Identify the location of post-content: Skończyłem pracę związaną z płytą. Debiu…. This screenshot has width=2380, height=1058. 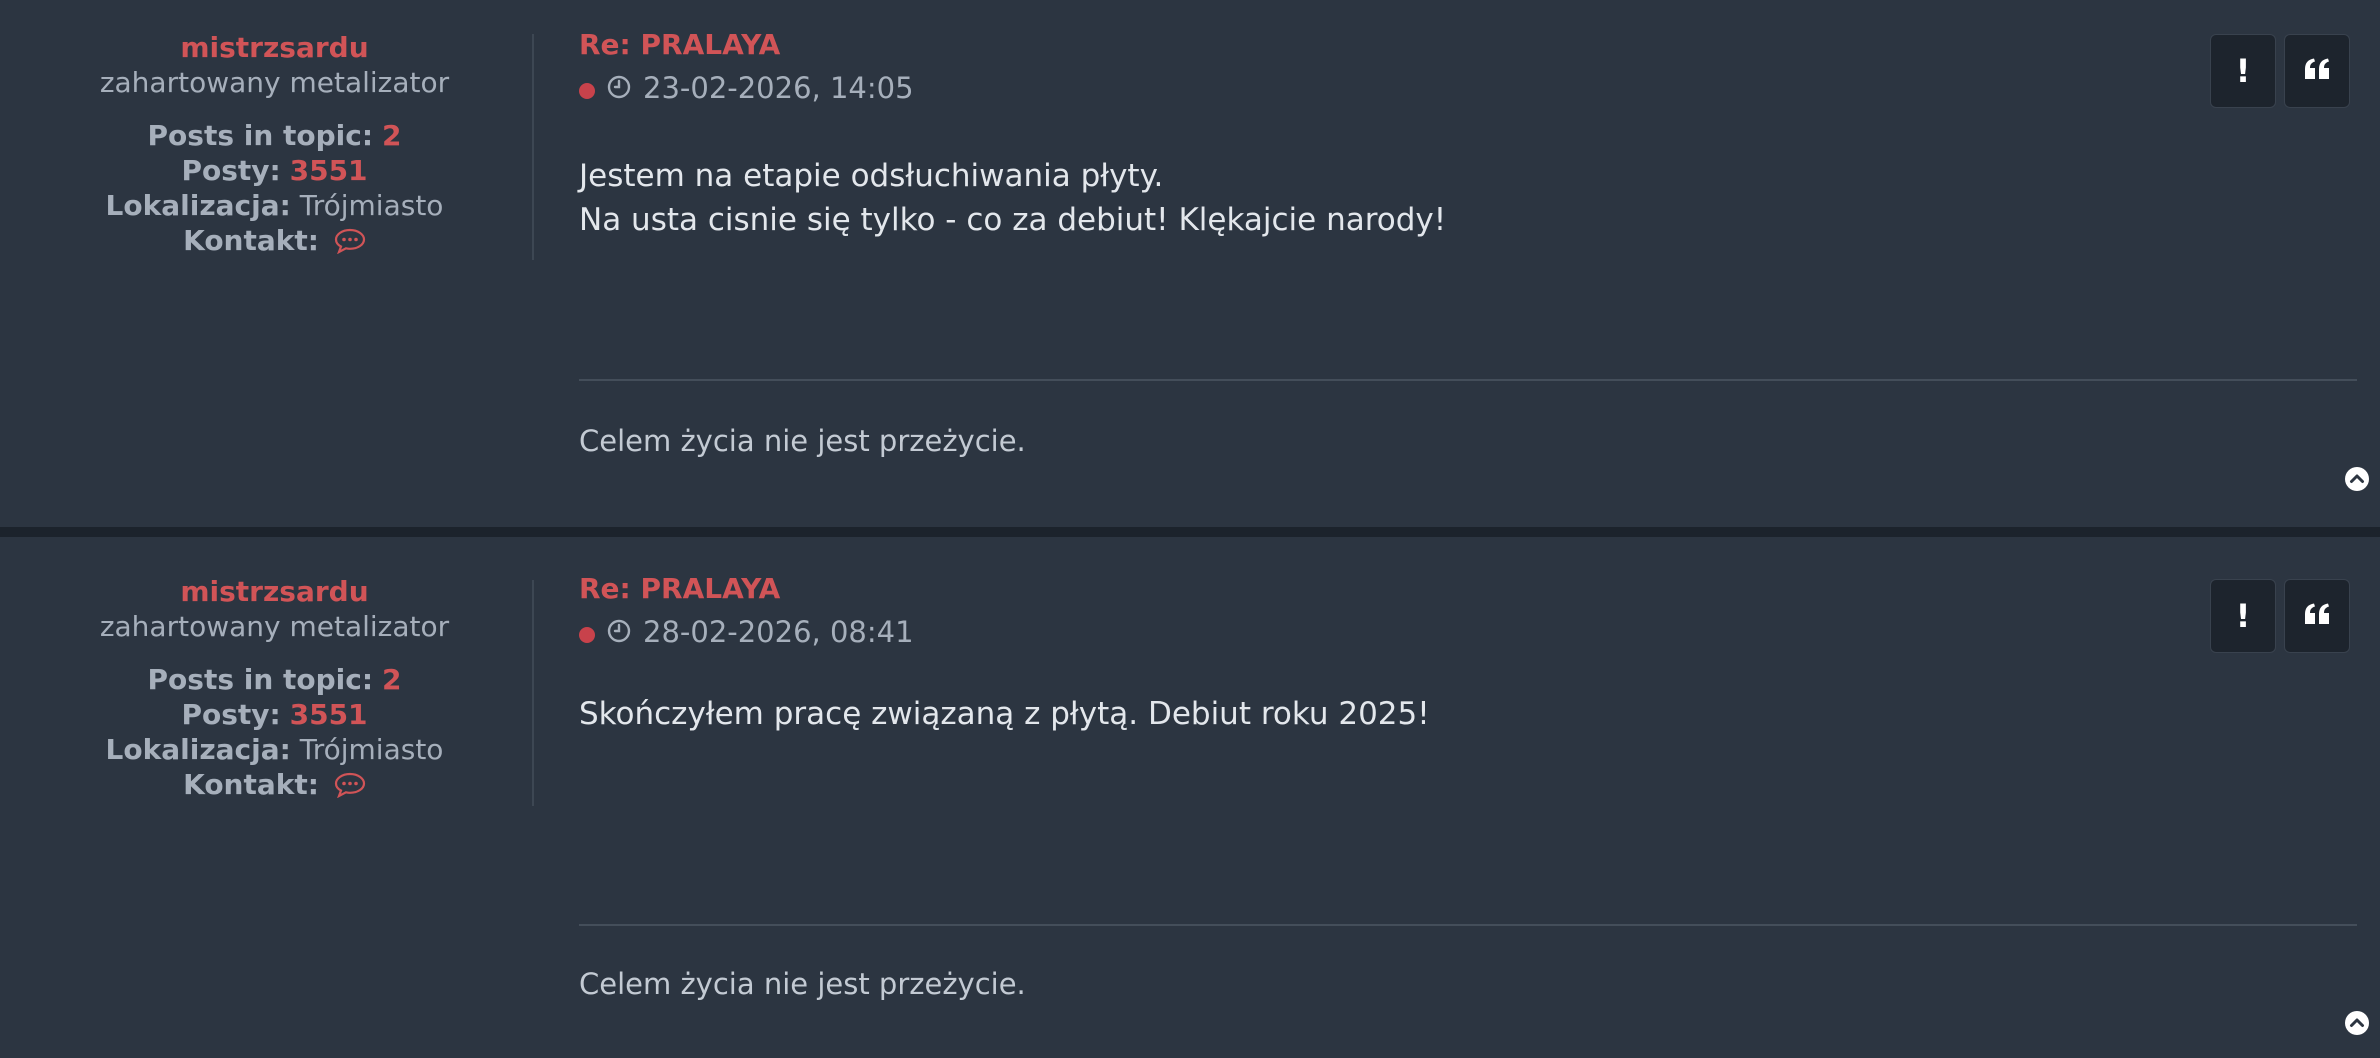
(1429, 714).